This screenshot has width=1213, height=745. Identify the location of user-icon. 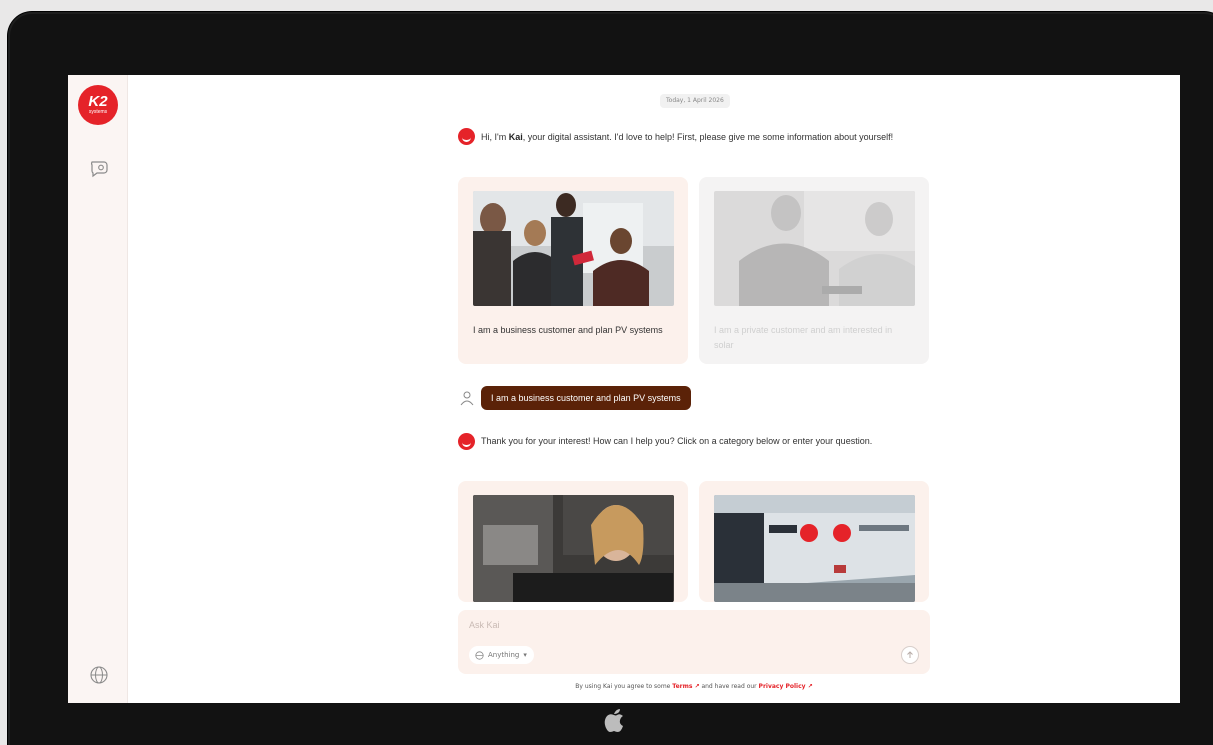
(467, 398).